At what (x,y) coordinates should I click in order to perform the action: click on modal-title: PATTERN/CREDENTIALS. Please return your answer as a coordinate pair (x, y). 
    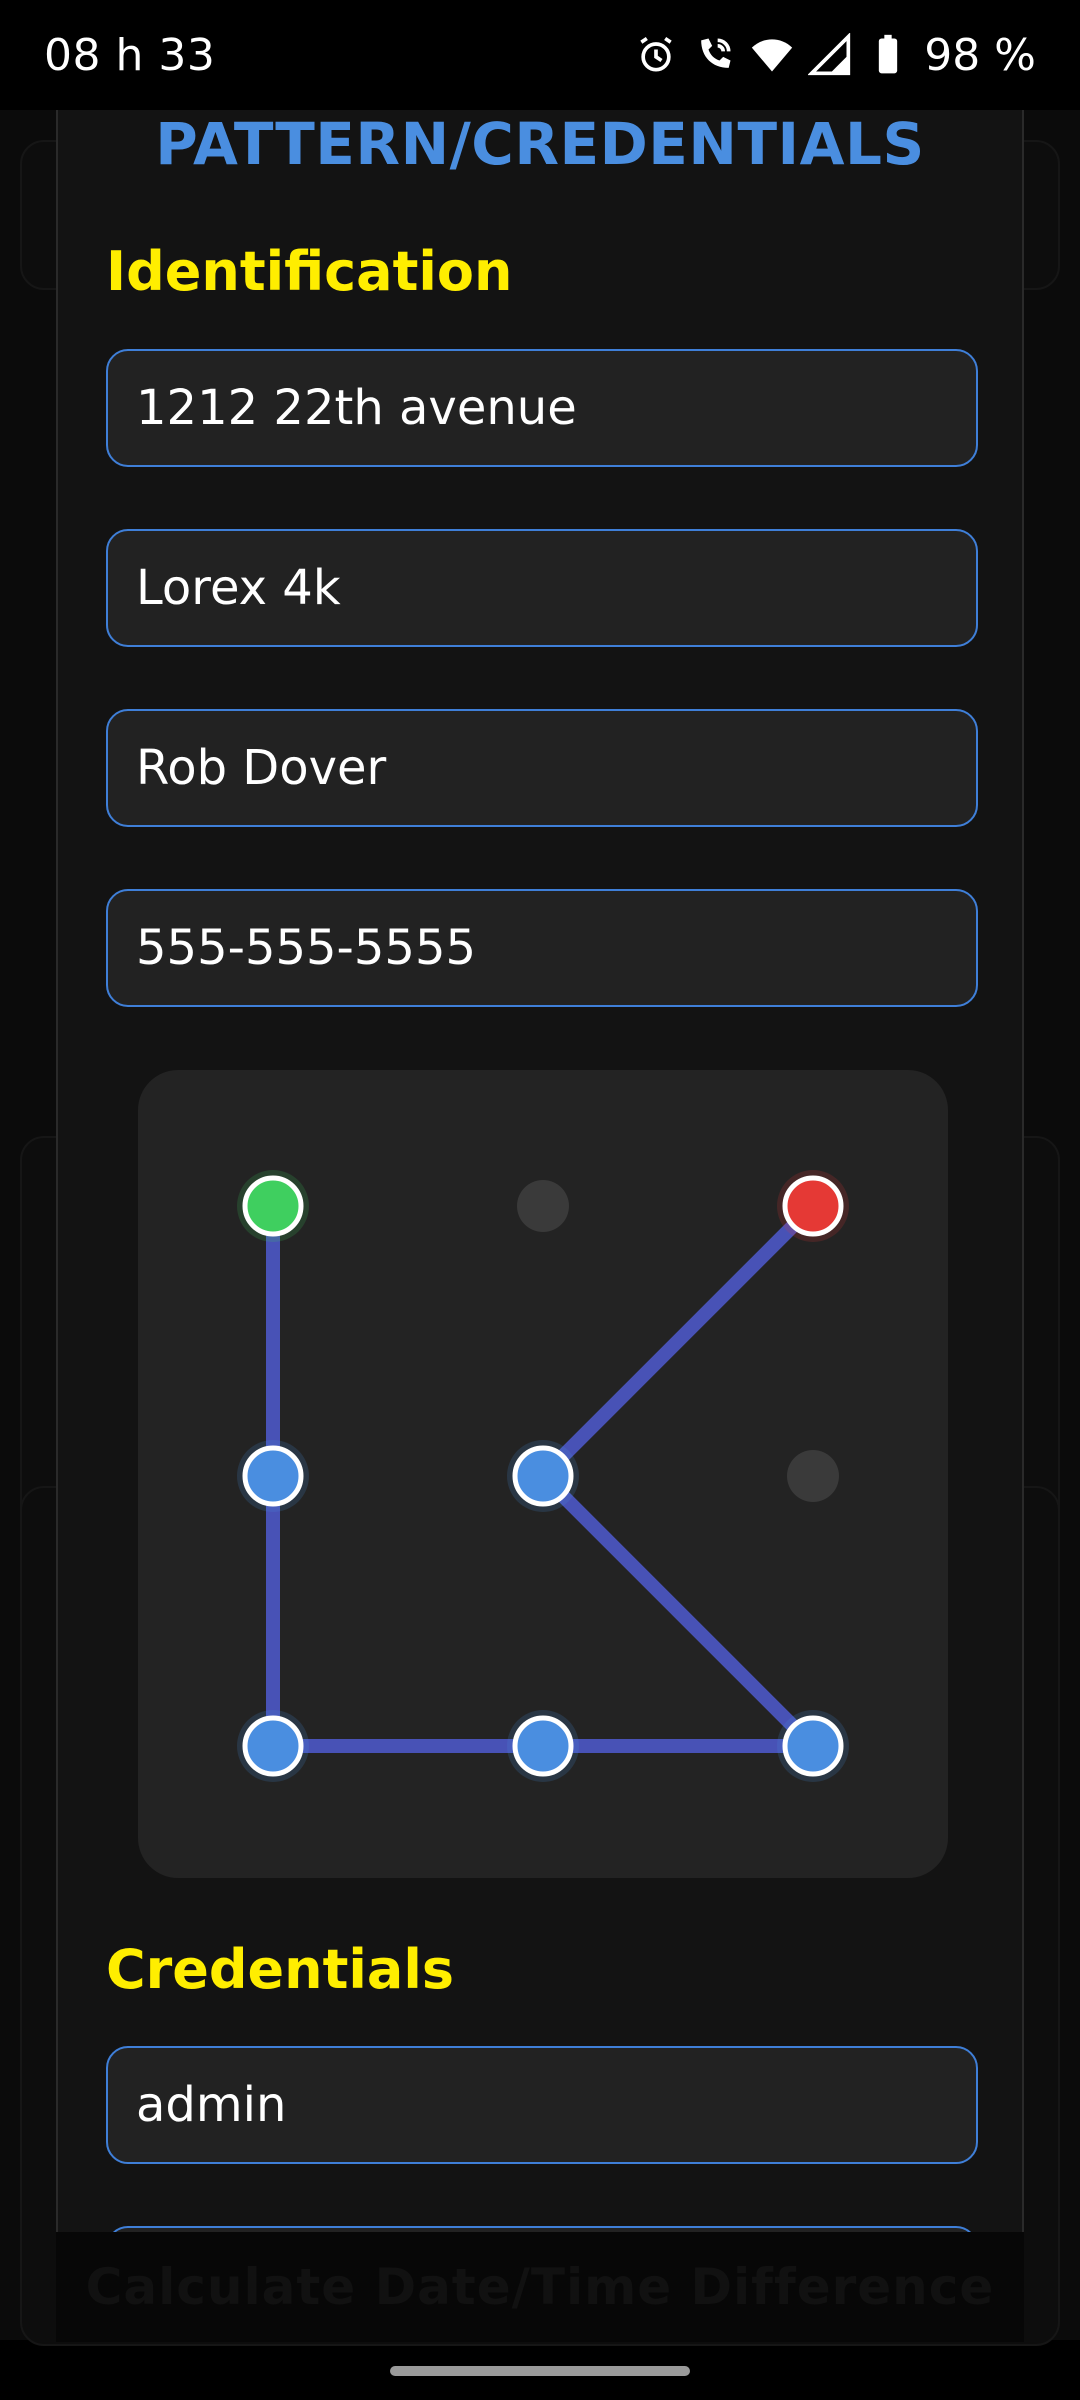
    Looking at the image, I should click on (540, 144).